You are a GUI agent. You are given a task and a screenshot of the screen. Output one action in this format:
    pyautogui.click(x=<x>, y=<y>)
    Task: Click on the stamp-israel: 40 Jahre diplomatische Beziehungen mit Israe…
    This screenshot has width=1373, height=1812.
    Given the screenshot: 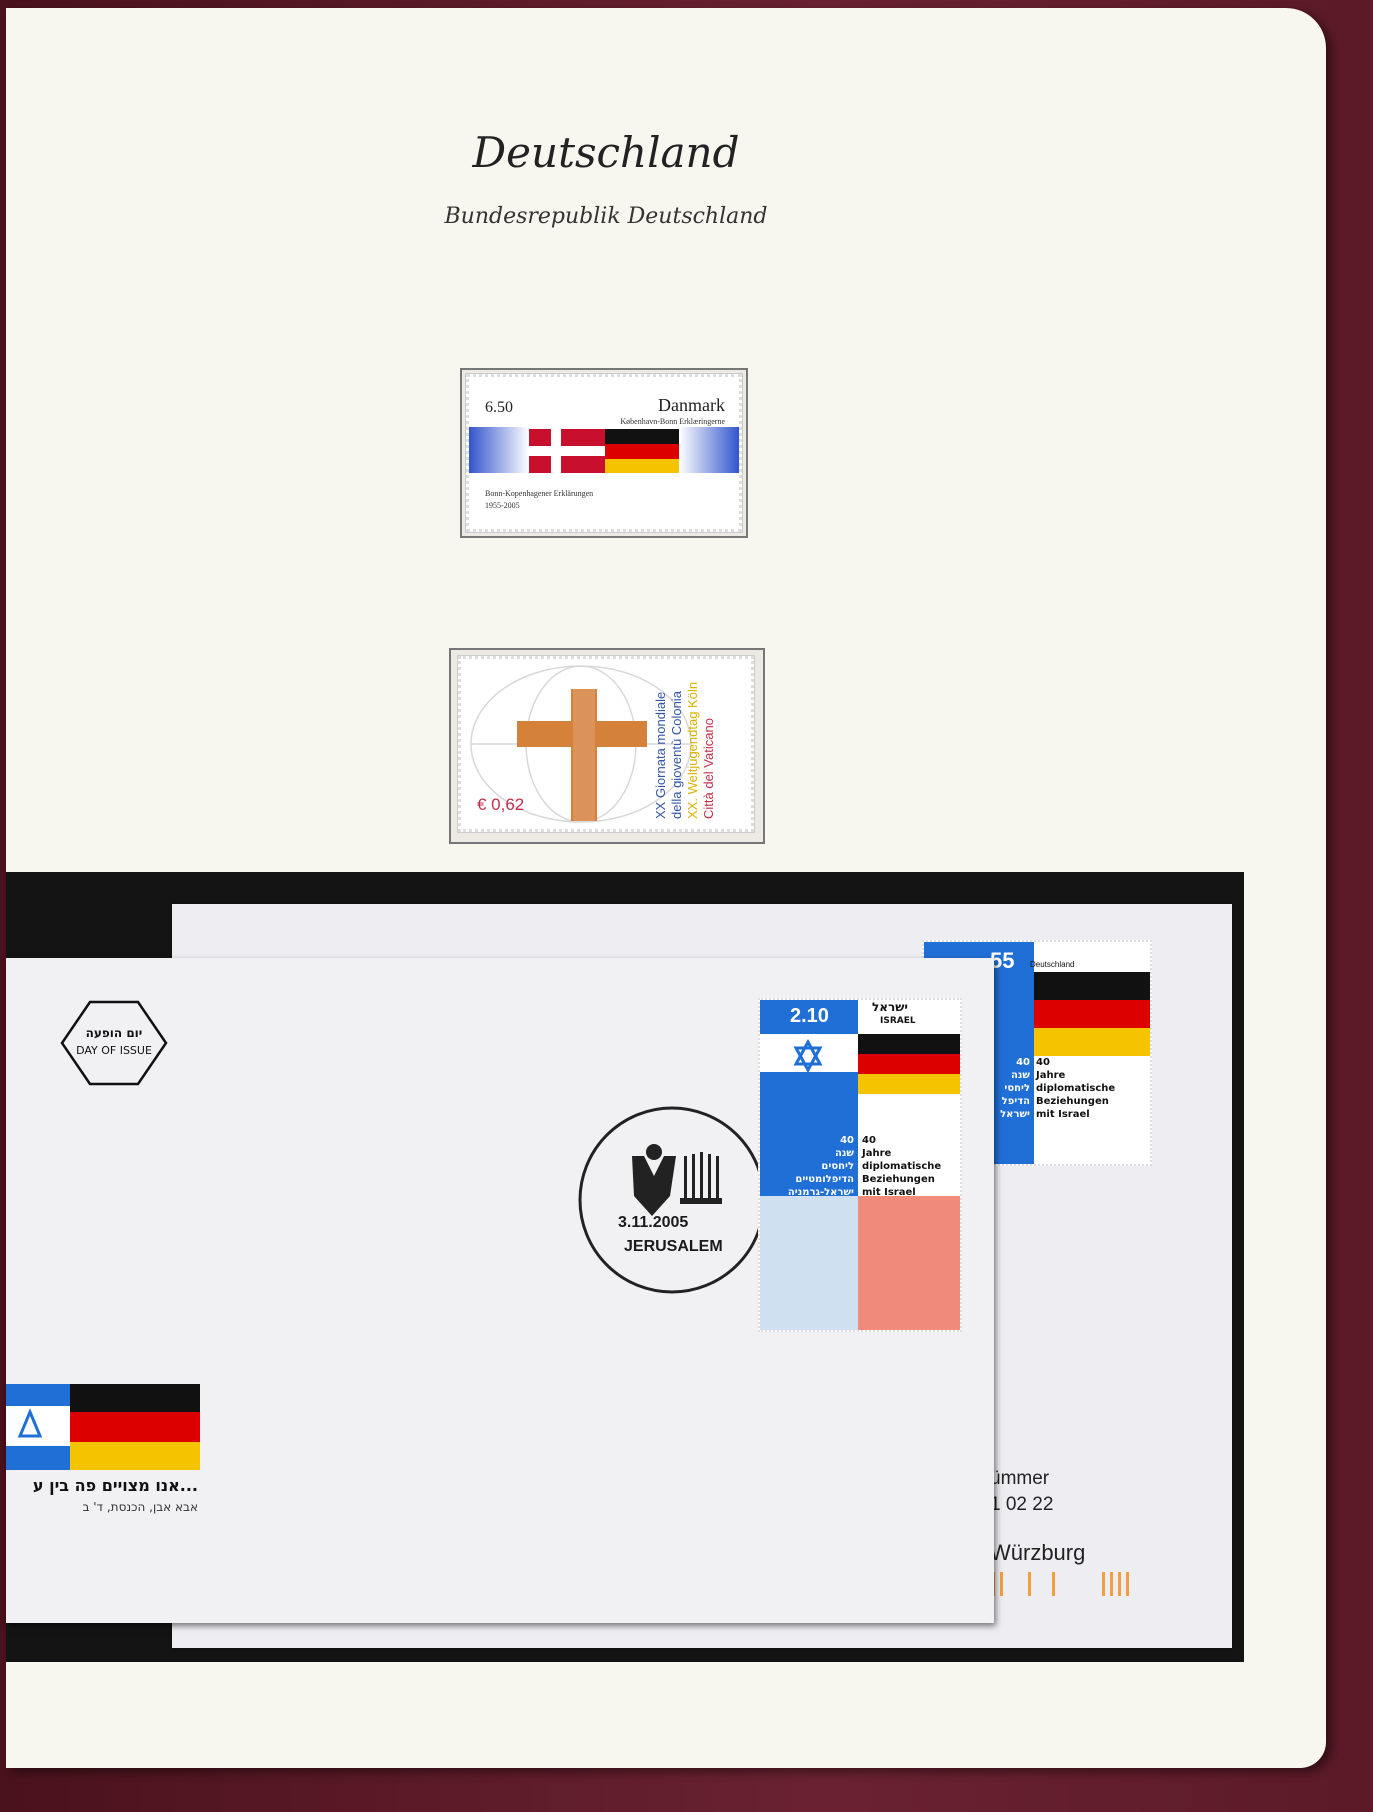 What is the action you would take?
    pyautogui.click(x=860, y=1165)
    